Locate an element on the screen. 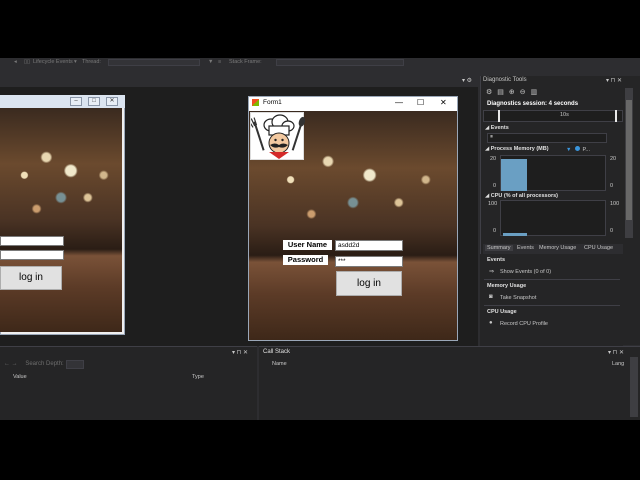  search-depth-select is located at coordinates (75, 364).